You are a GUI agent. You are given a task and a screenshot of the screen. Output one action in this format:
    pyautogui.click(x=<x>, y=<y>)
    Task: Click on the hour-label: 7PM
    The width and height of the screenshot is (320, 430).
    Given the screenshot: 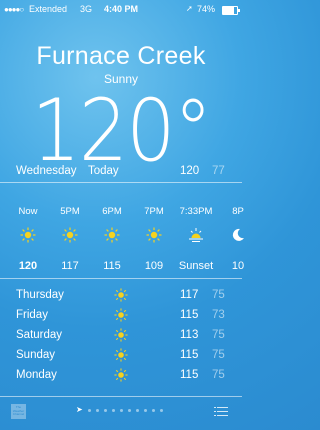 What is the action you would take?
    pyautogui.click(x=154, y=211)
    